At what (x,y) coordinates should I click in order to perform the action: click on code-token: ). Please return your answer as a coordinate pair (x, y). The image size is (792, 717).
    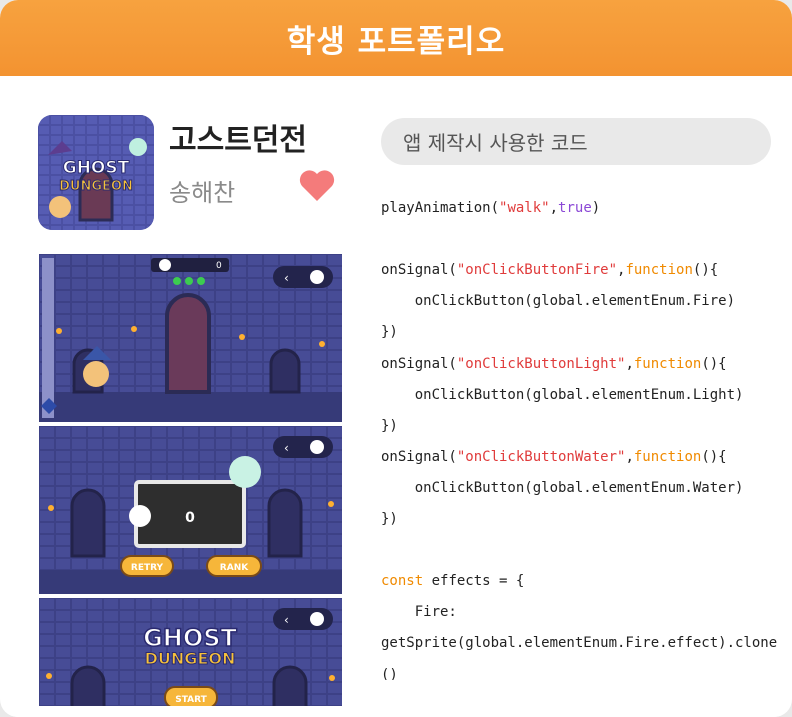
    Looking at the image, I should click on (596, 208).